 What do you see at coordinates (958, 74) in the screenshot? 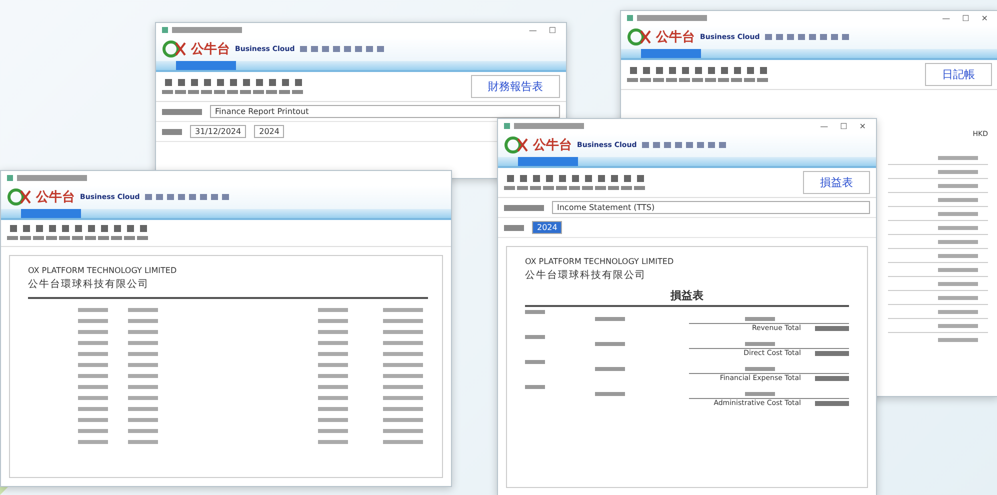
I see `report-title: 日記帳` at bounding box center [958, 74].